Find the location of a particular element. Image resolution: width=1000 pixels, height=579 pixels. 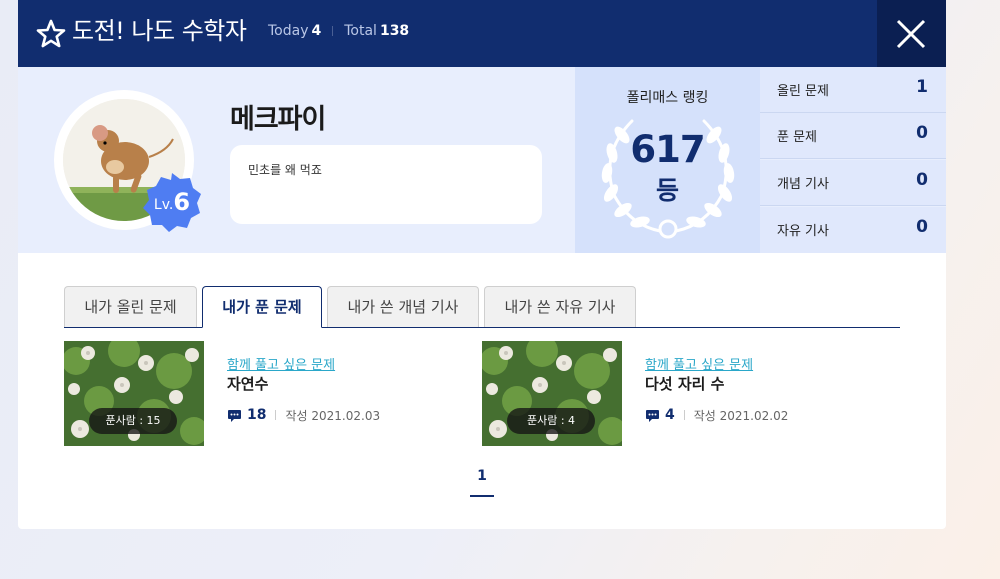

stat-label: 푼 문제 is located at coordinates (797, 137).